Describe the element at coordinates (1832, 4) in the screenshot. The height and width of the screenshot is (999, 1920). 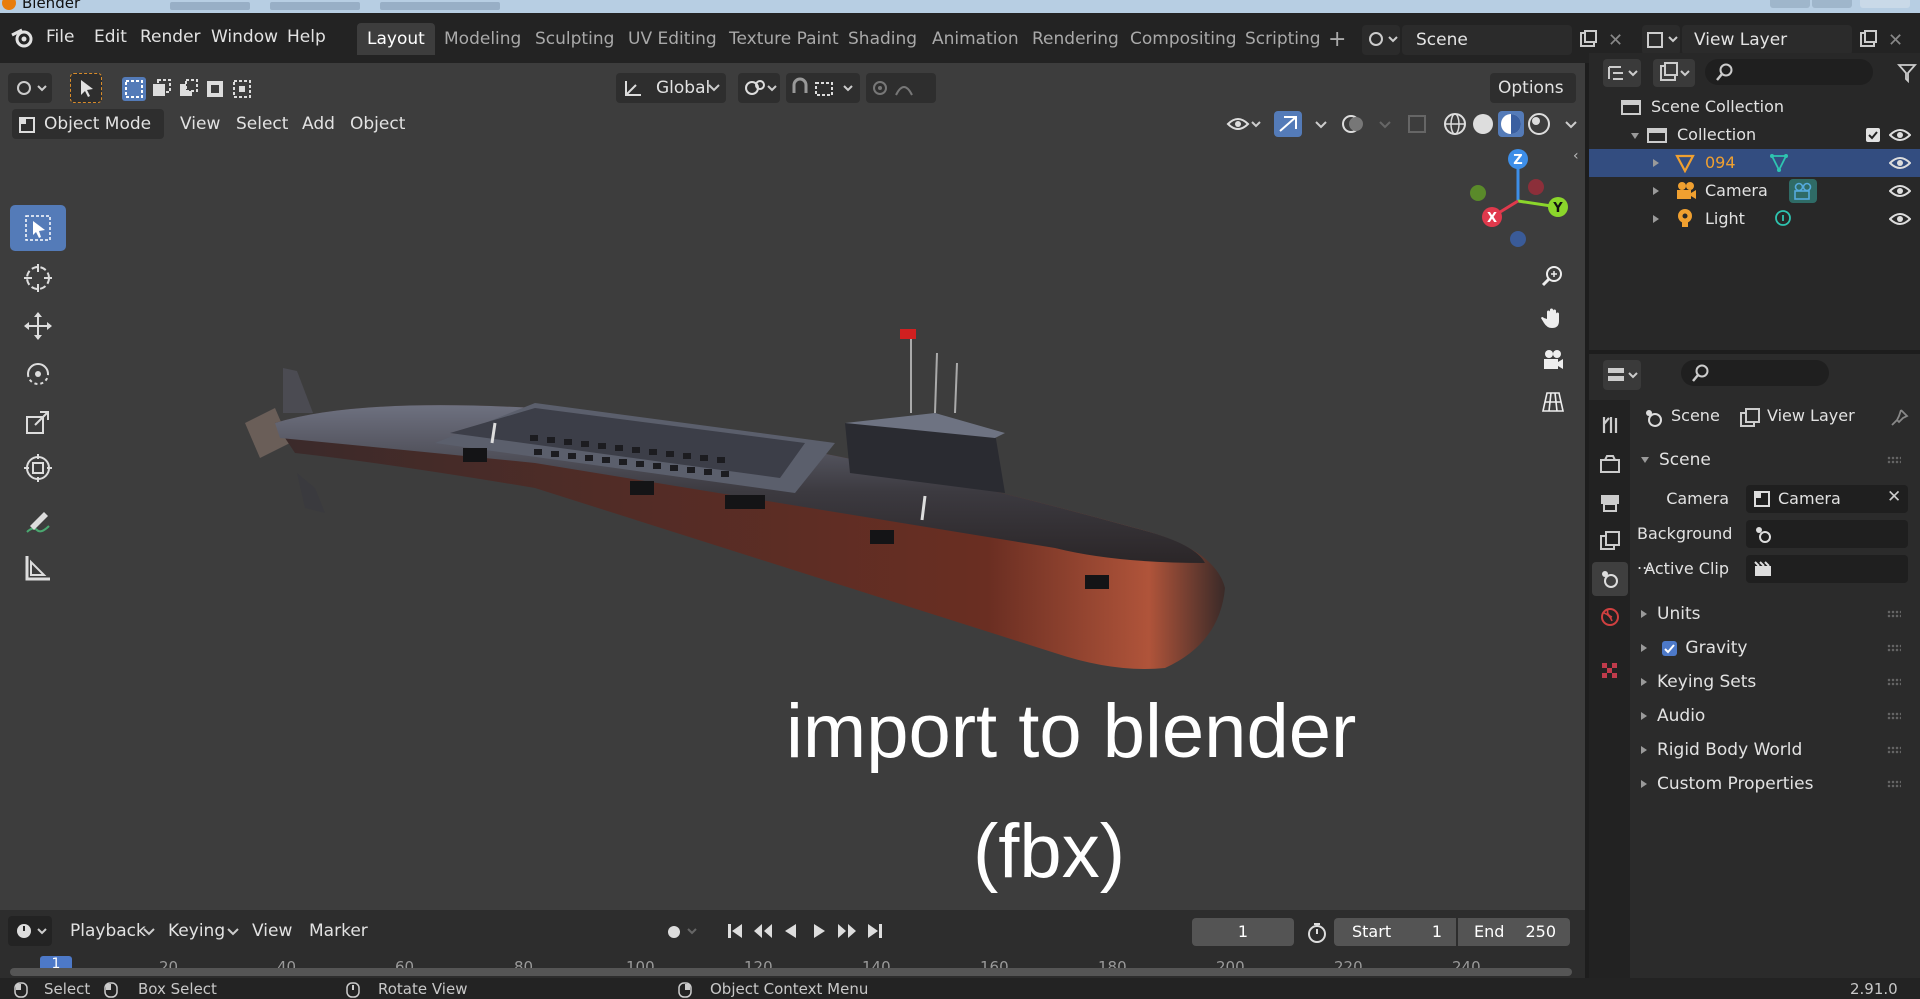
I see `maximize-button` at that location.